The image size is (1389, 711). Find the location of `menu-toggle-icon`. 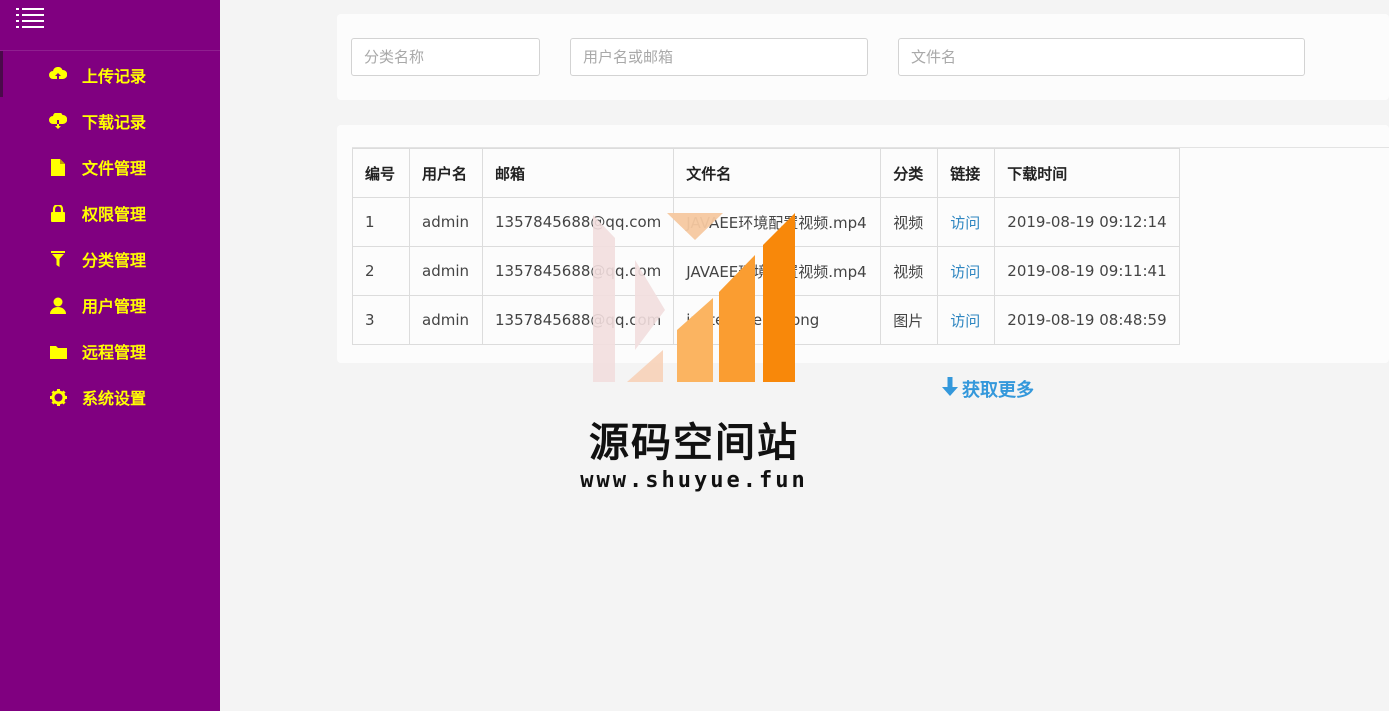

menu-toggle-icon is located at coordinates (31, 19).